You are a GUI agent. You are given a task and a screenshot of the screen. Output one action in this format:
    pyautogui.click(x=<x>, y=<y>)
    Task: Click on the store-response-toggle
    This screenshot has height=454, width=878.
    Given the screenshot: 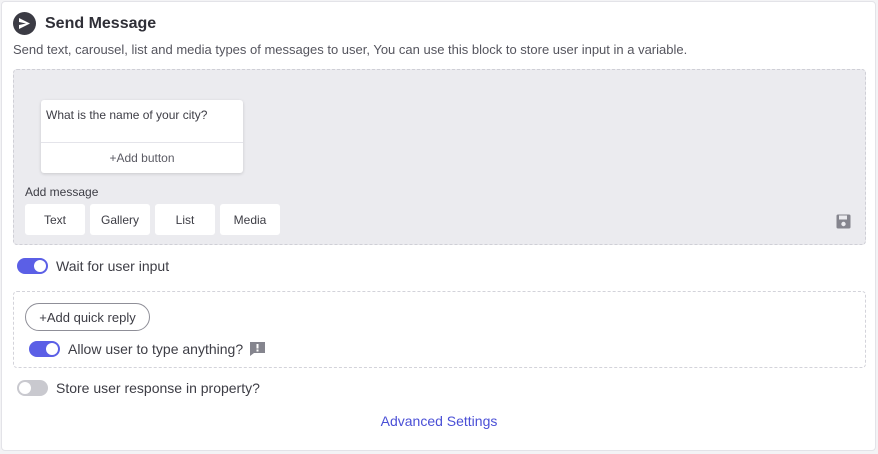 What is the action you would take?
    pyautogui.click(x=32, y=388)
    